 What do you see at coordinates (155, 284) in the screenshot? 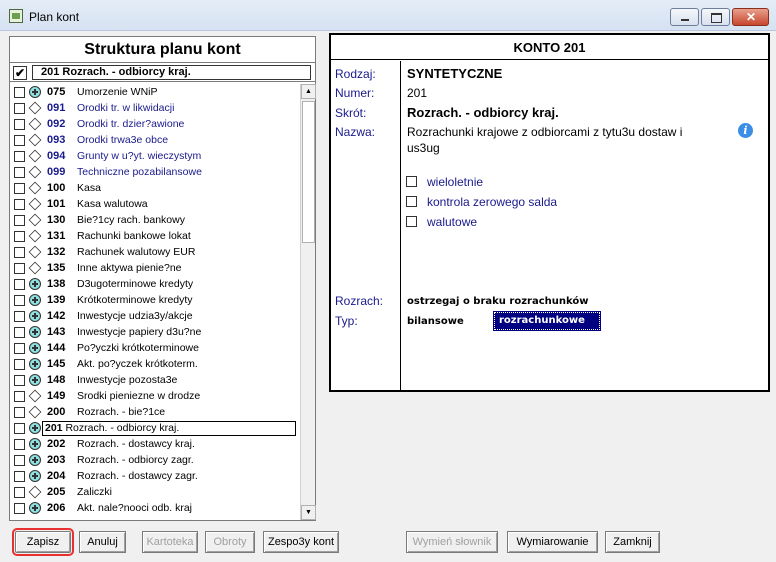
I see `account-row-138: 138 D3ugoterminowe kredyty` at bounding box center [155, 284].